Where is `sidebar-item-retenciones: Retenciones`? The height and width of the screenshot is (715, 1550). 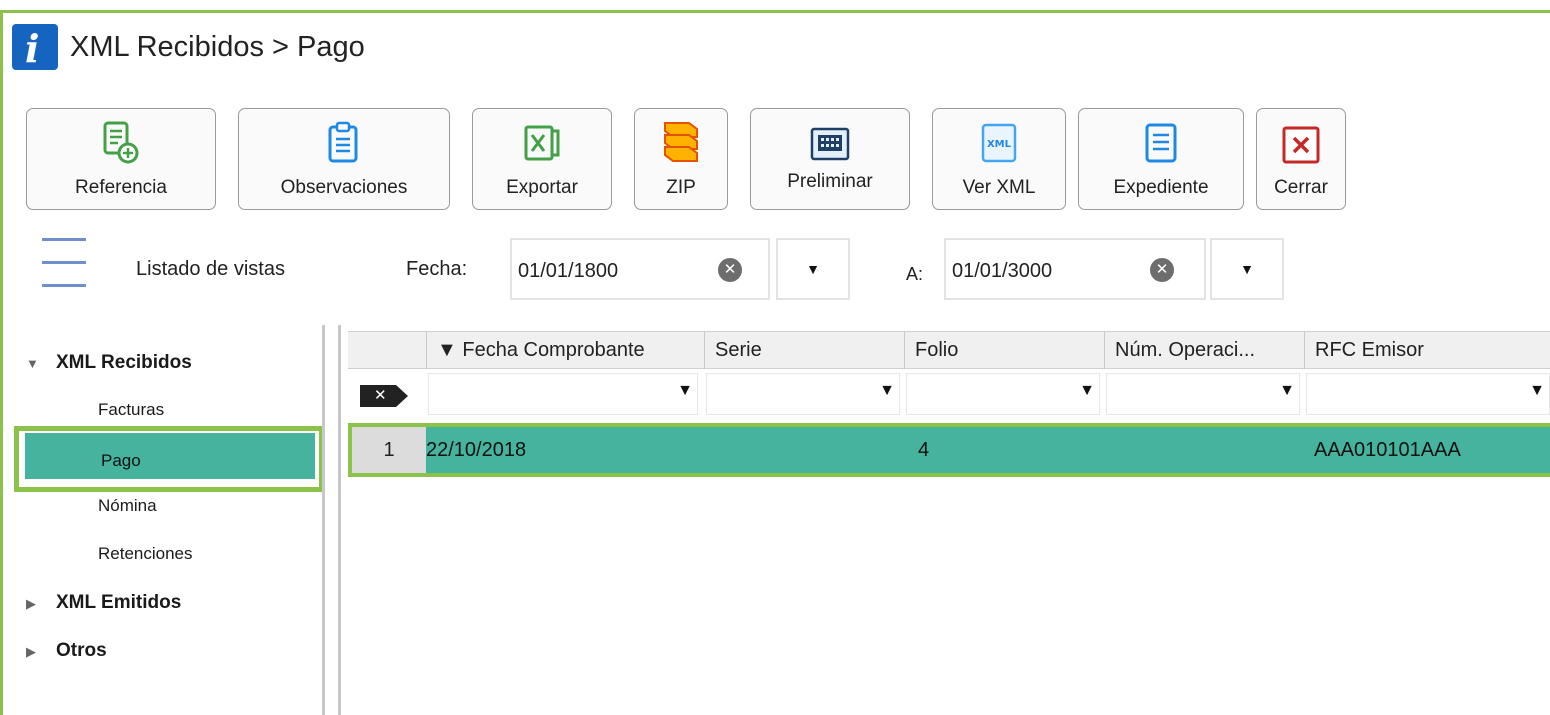 sidebar-item-retenciones: Retenciones is located at coordinates (145, 554).